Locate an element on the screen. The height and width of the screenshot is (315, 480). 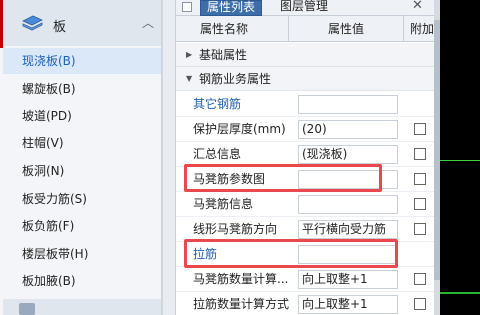
group-label: 基础属性 is located at coordinates (223, 55).